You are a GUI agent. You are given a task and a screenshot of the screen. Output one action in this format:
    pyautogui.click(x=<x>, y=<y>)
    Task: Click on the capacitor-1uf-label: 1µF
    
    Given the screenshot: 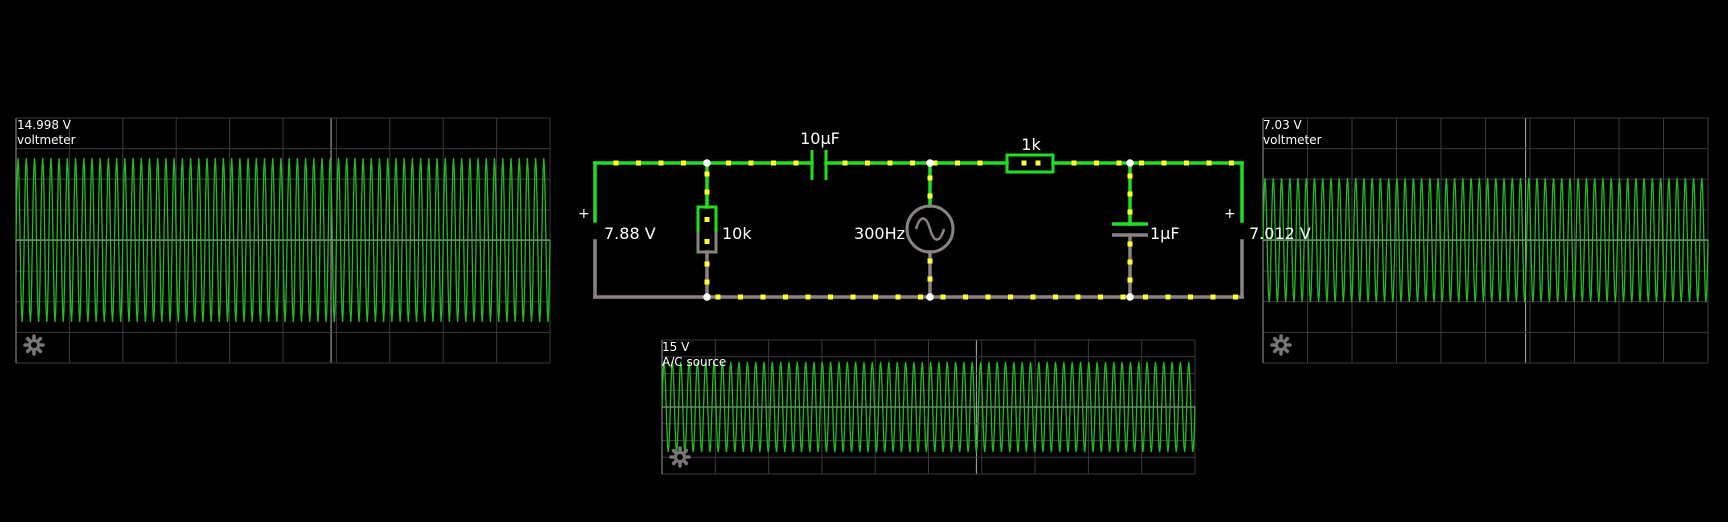 What is the action you would take?
    pyautogui.click(x=1165, y=233)
    